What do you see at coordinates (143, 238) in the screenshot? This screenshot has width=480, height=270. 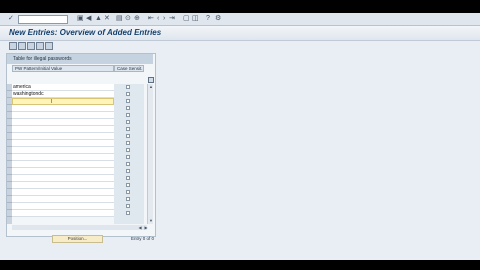 I see `entry-counter: Entry 0 of 0` at bounding box center [143, 238].